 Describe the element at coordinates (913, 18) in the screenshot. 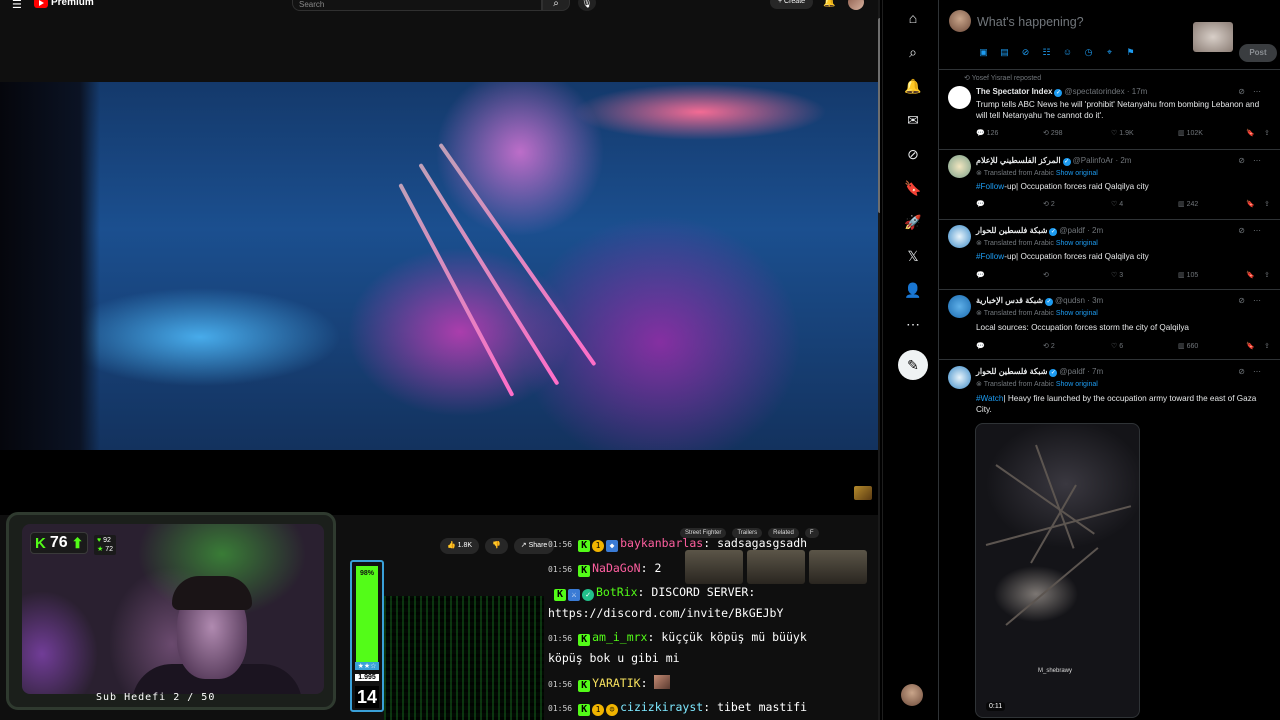

I see `home-icon: ⌂` at that location.